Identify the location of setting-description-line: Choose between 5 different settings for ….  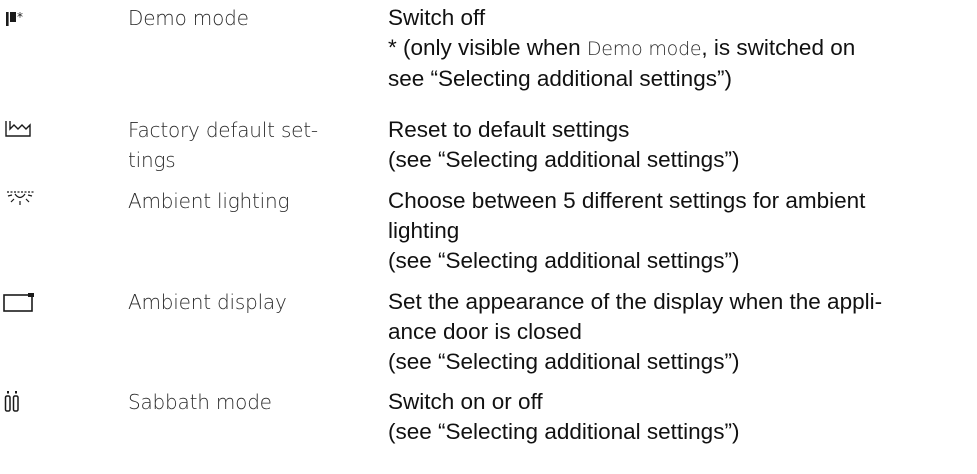
(627, 200).